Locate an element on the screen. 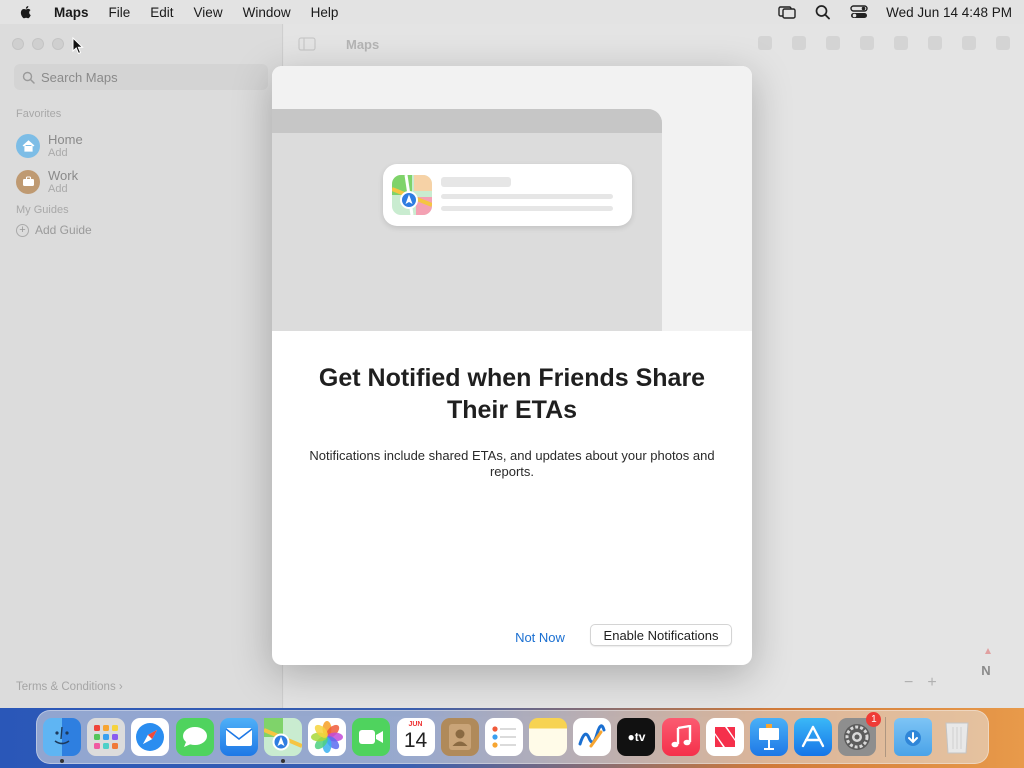 The width and height of the screenshot is (1024, 768). zoom-in-button: + is located at coordinates (931, 683).